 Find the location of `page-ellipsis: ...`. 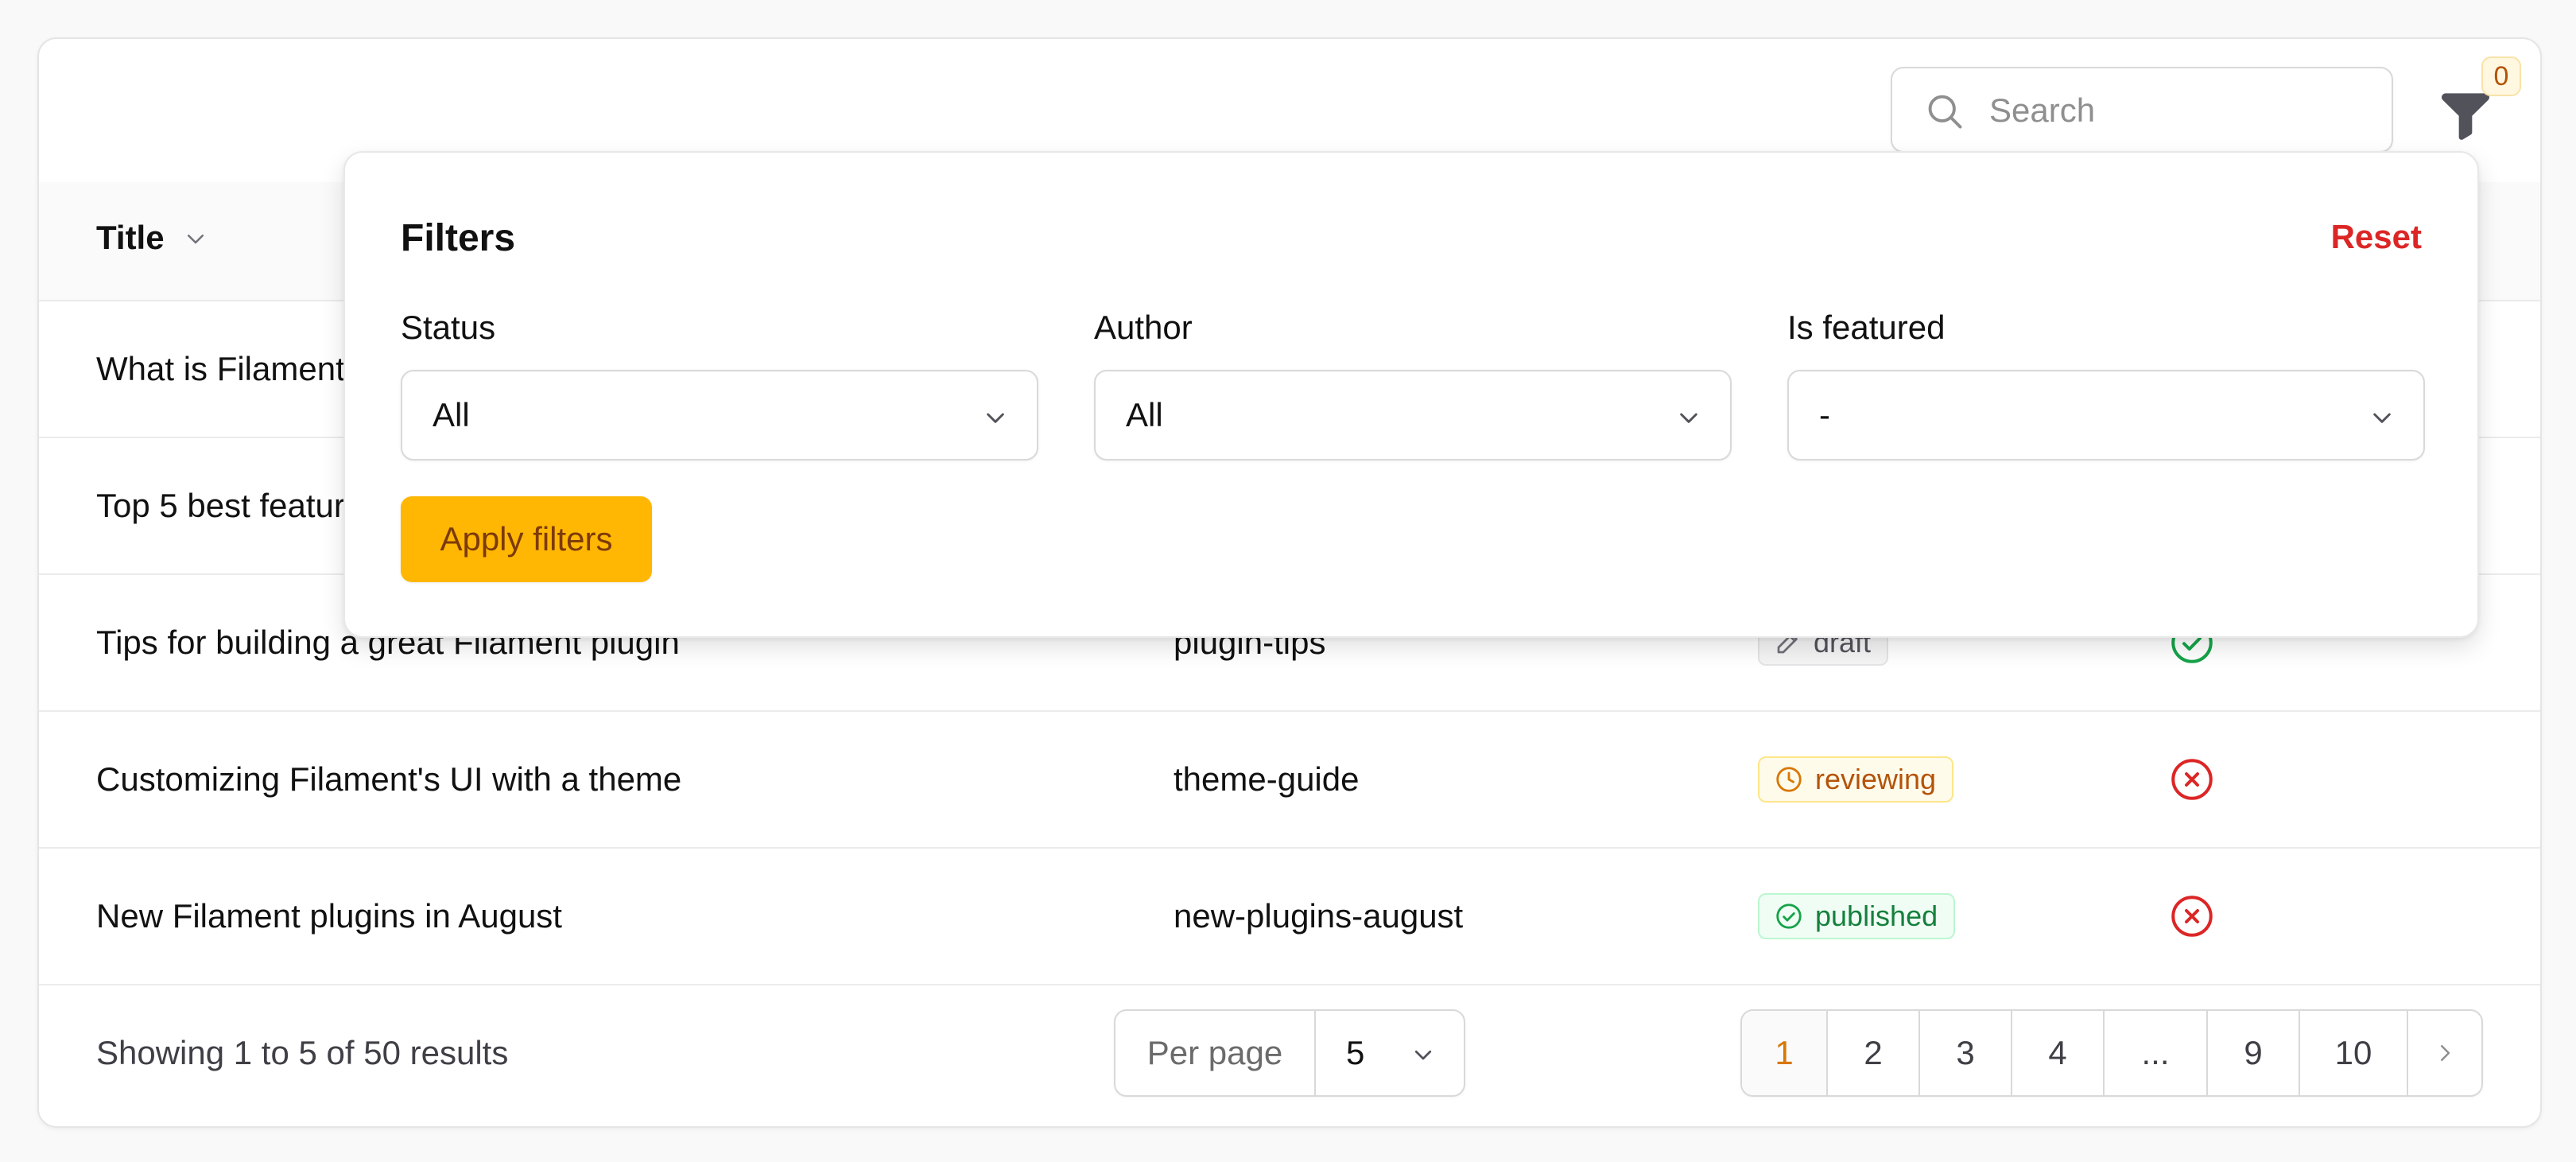

page-ellipsis: ... is located at coordinates (2157, 1053).